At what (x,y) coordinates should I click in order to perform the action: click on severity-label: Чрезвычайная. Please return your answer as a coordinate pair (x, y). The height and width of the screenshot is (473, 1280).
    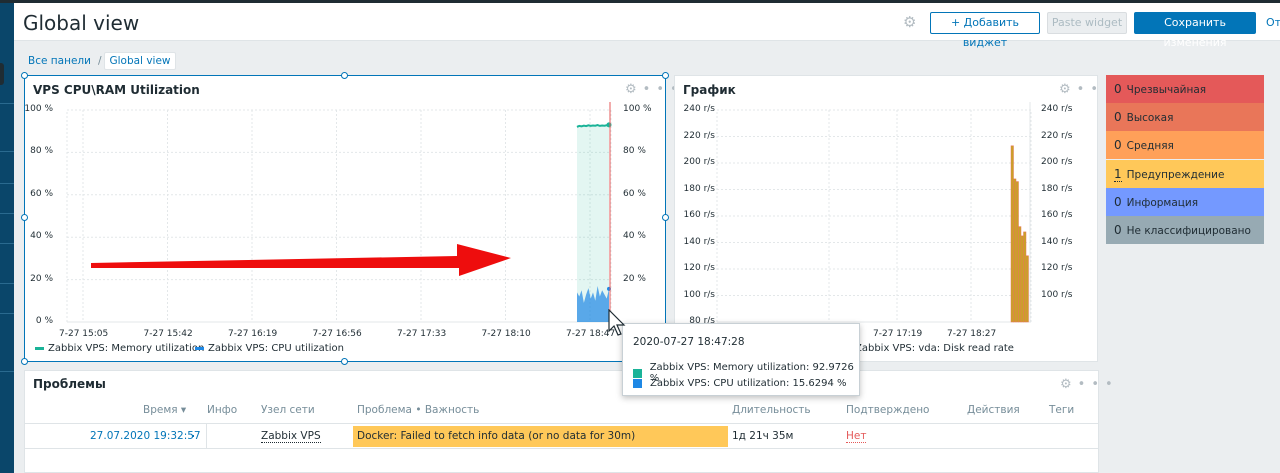
    Looking at the image, I should click on (1166, 90).